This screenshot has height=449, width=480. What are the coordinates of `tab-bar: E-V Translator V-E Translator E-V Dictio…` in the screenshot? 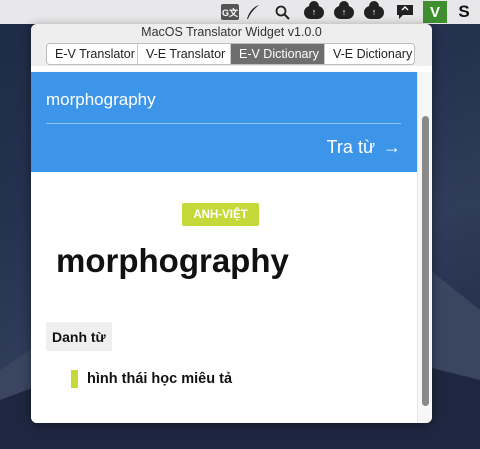 It's located at (230, 54).